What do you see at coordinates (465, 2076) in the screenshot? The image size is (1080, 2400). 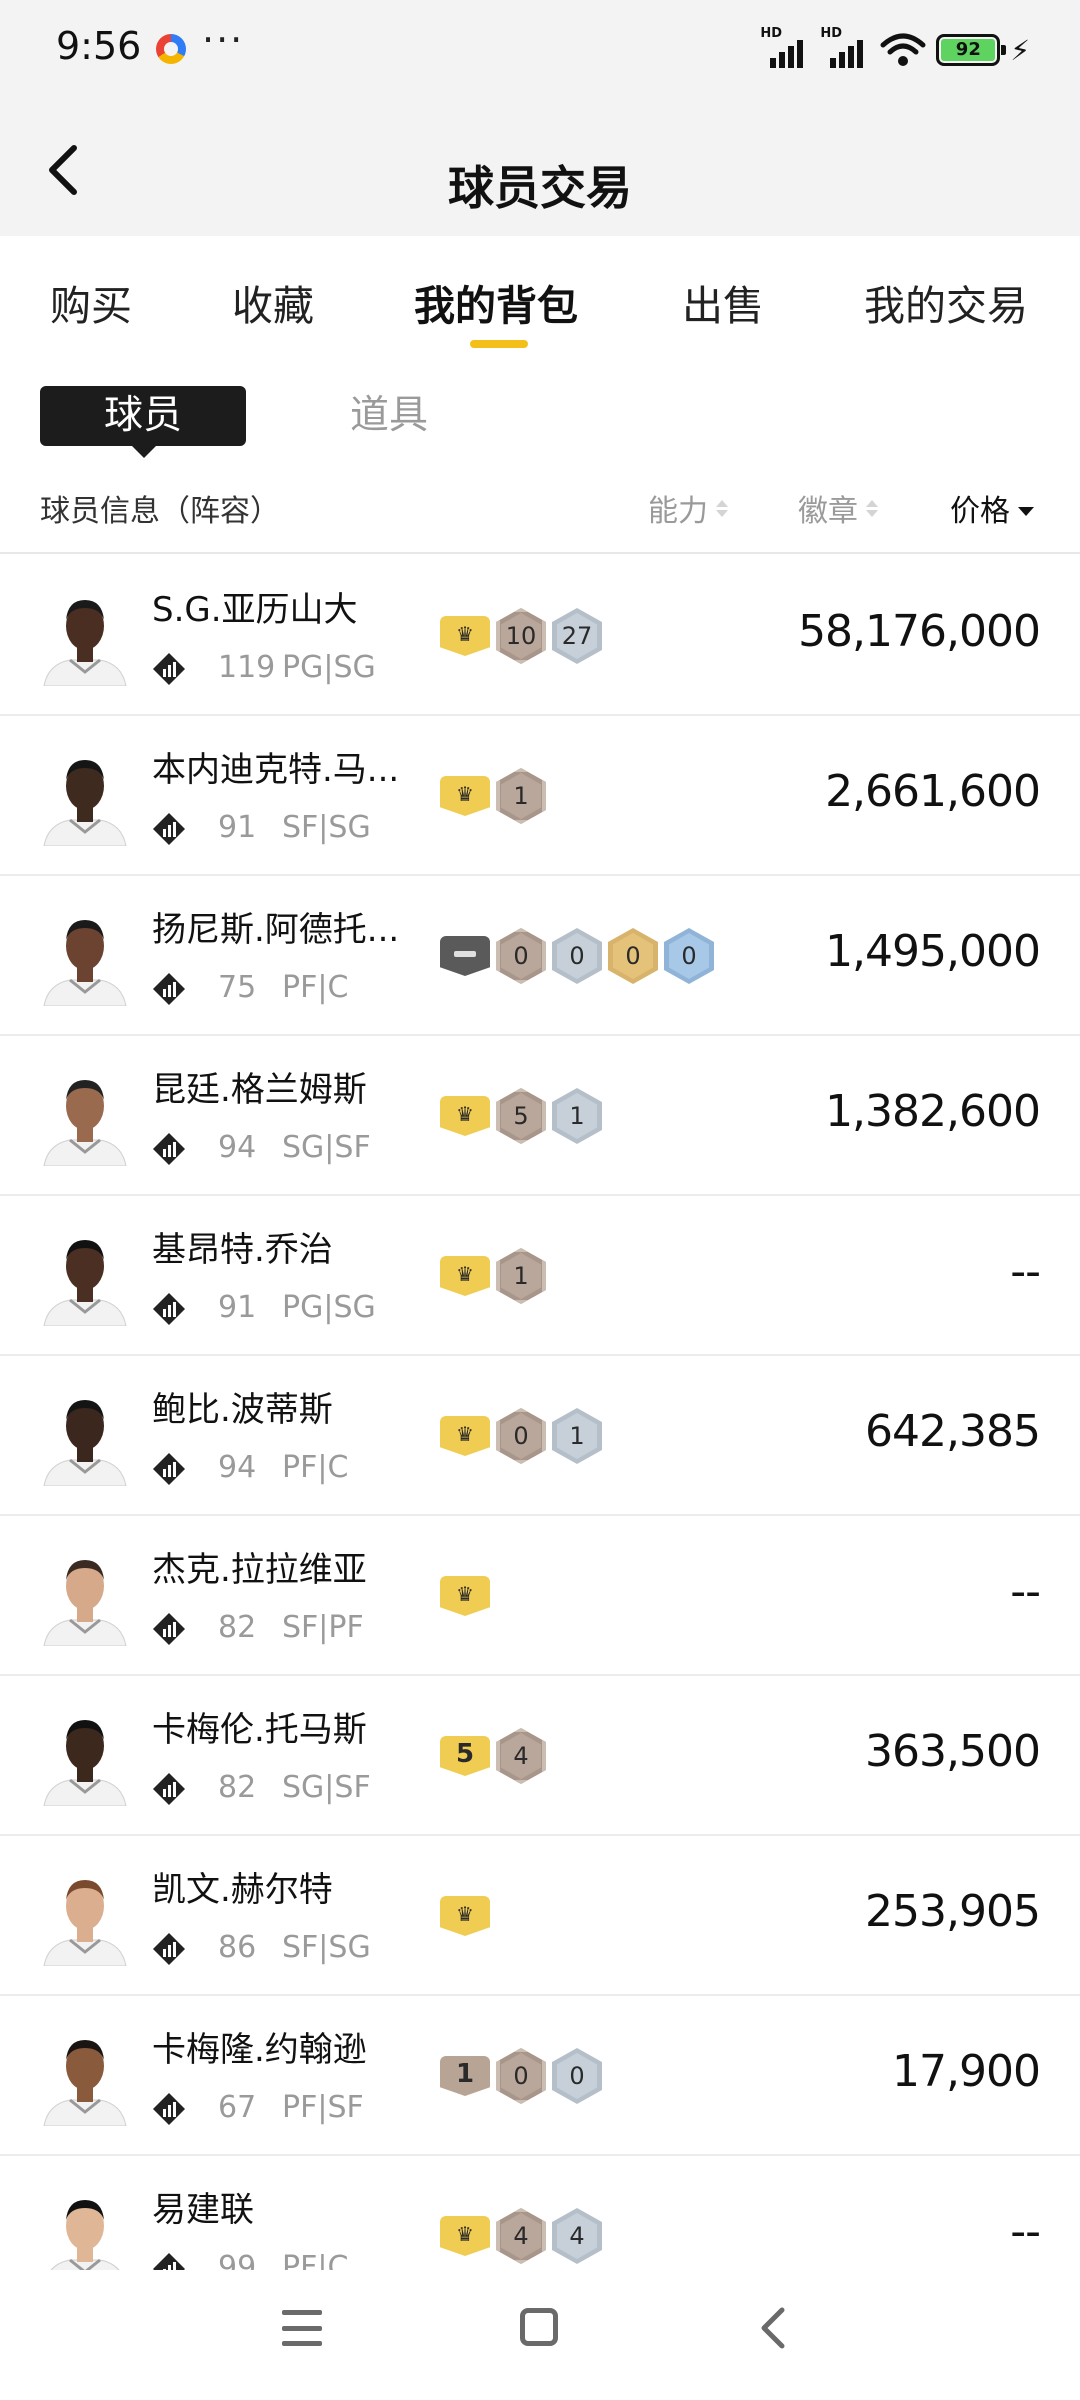 I see `star-level-badge: 1` at bounding box center [465, 2076].